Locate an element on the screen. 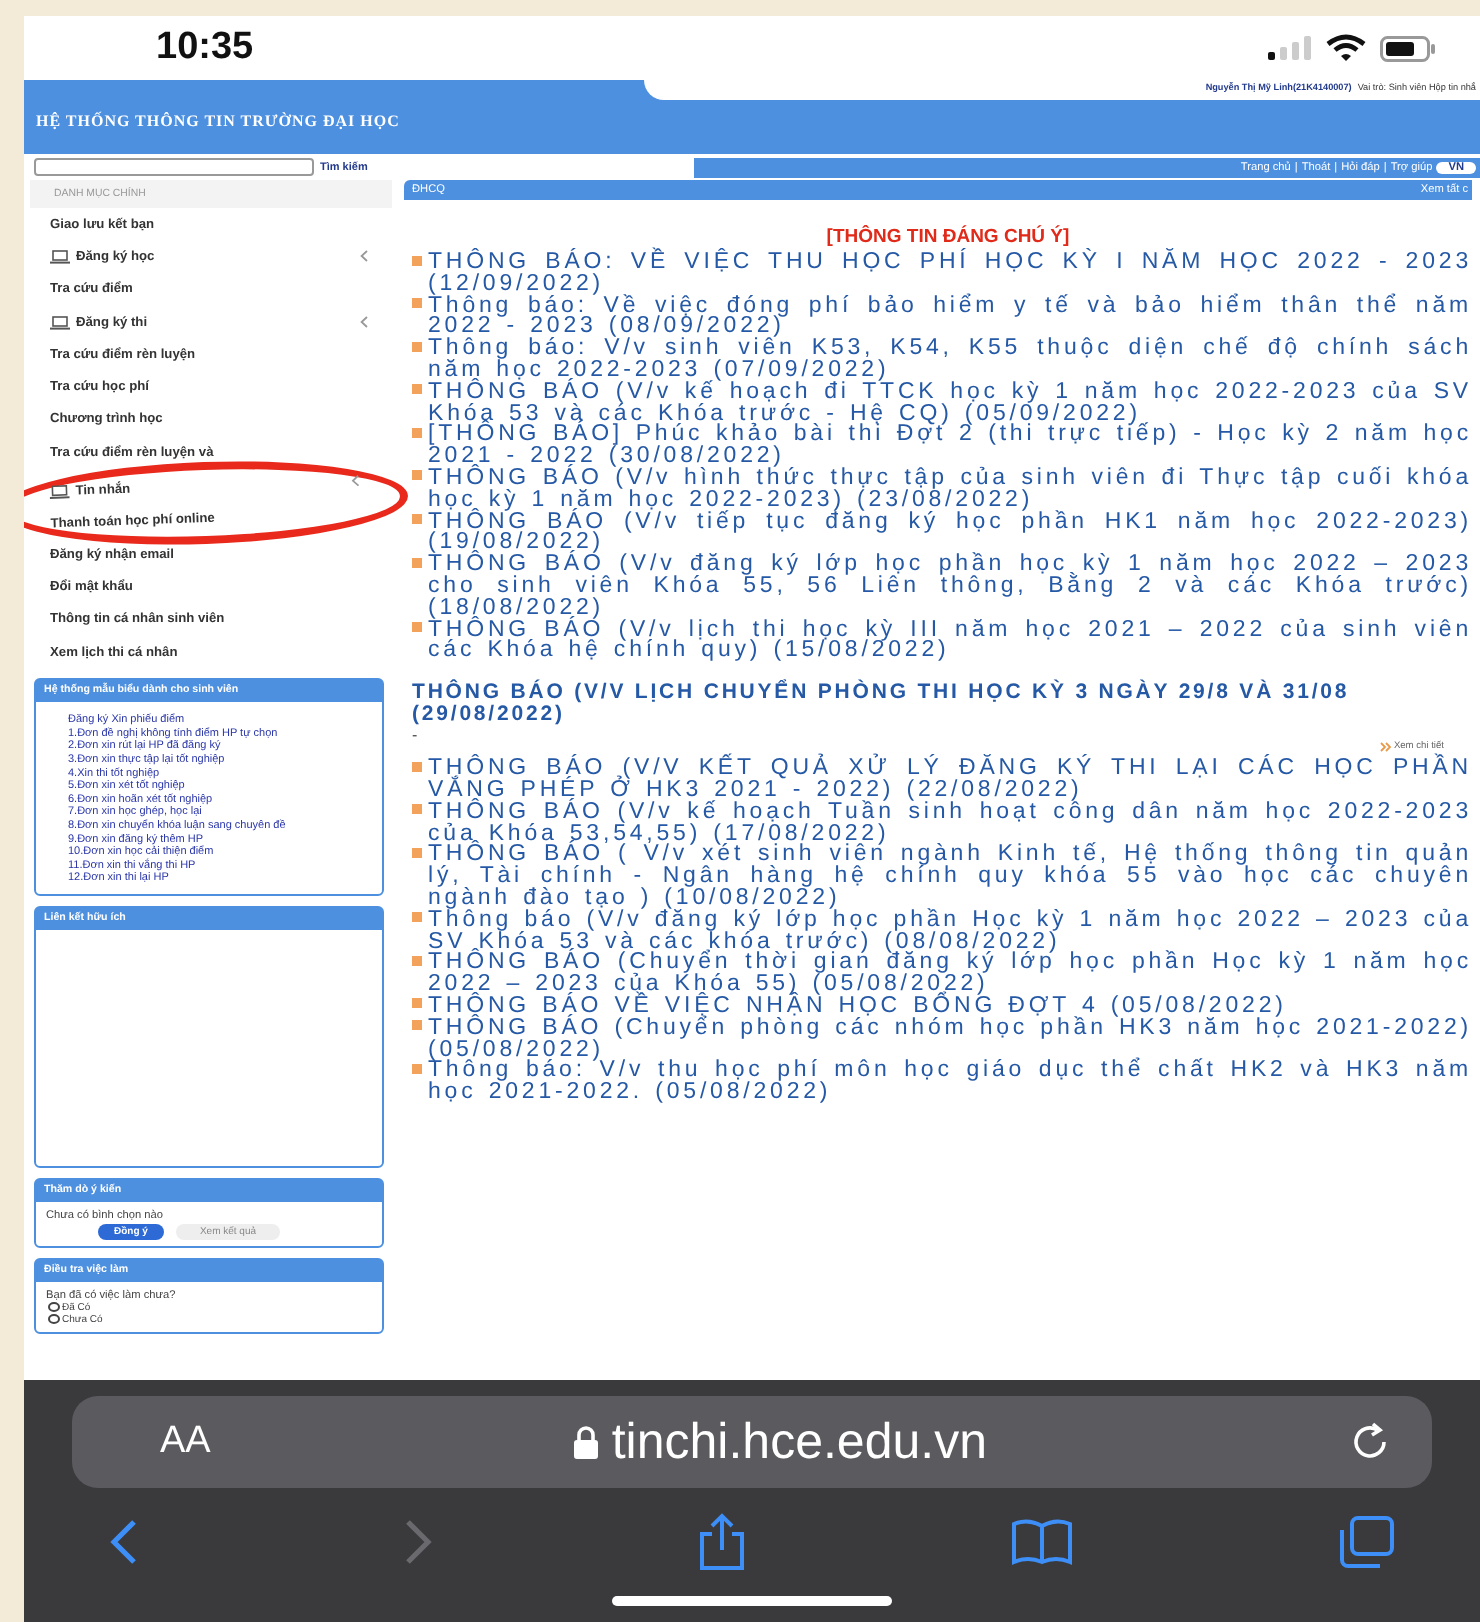 This screenshot has height=1622, width=1480. notice-link: THÔNG BÁO (V/v hình thức thực tập của sinh viên đi Thực tập cuối khóa học kỳ 1 năm học 2022-2023) (23/08/2022) is located at coordinates (950, 489).